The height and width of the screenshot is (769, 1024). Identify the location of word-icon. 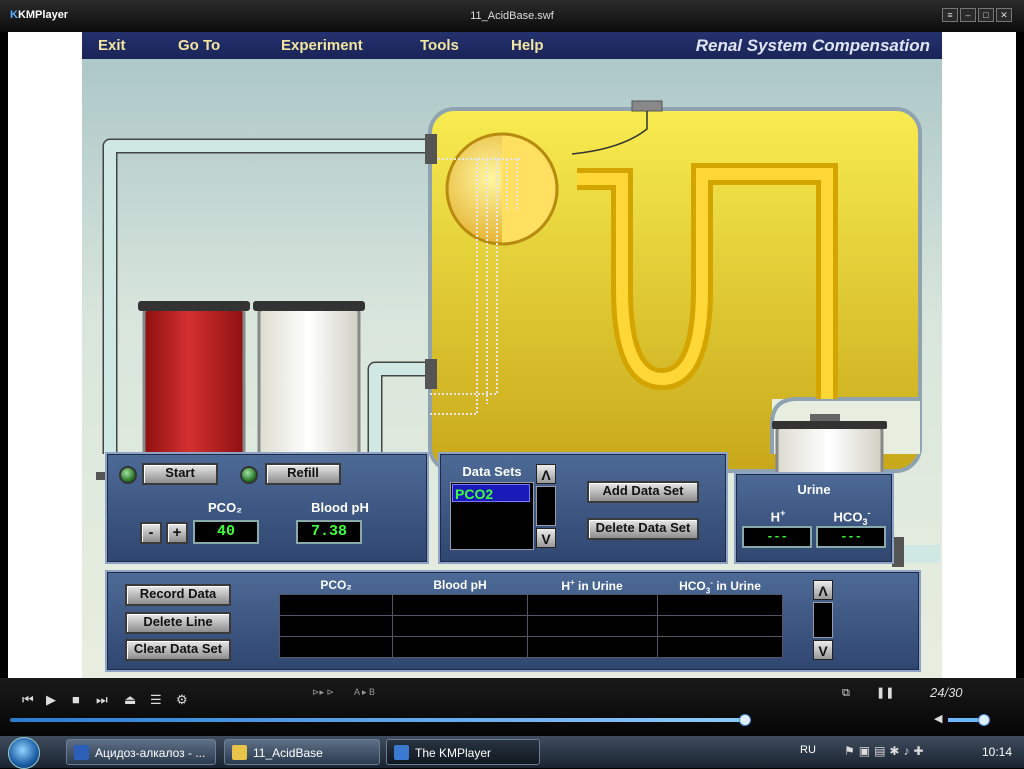
(81, 752).